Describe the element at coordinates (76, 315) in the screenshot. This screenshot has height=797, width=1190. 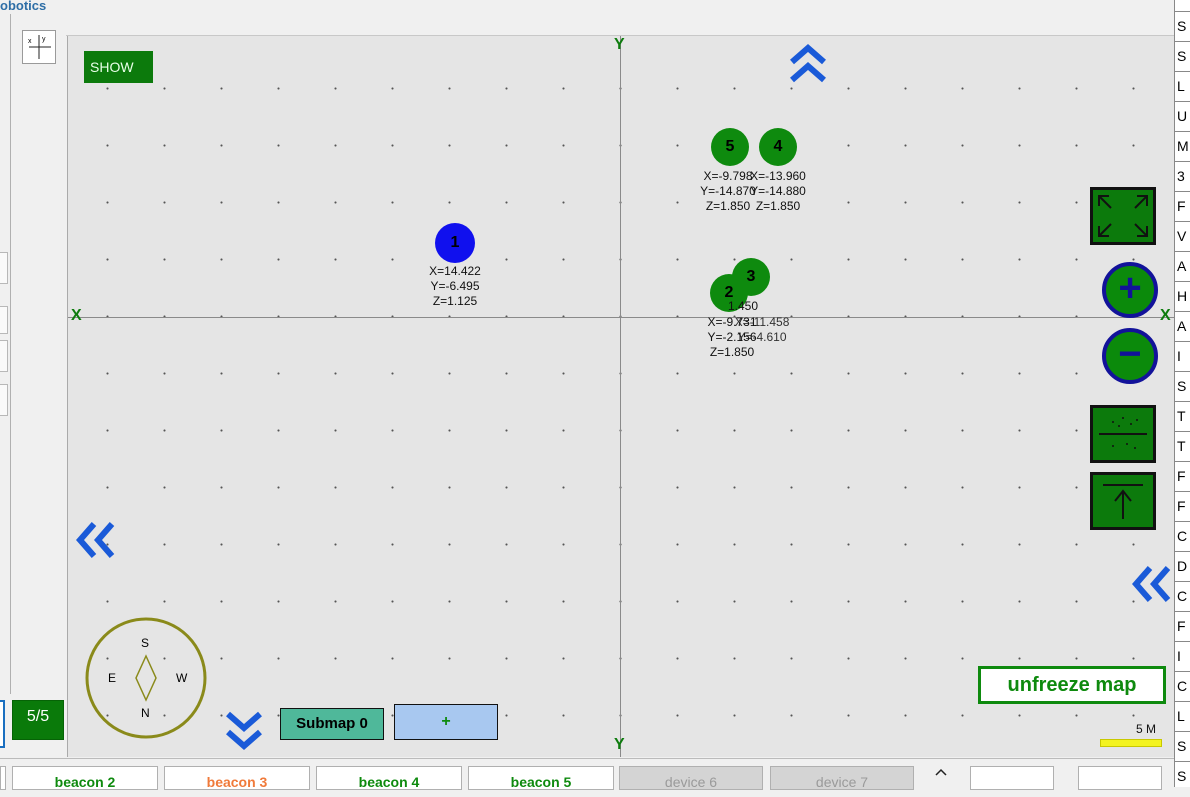
I see `x-axis-label-left: X` at that location.